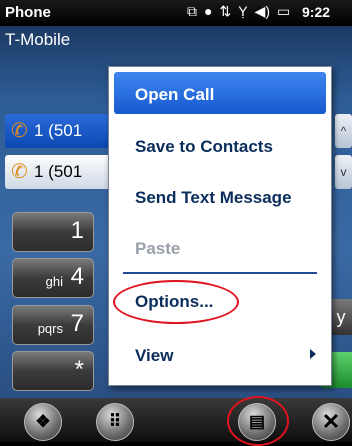  What do you see at coordinates (220, 355) in the screenshot?
I see `menu-item-view: View` at bounding box center [220, 355].